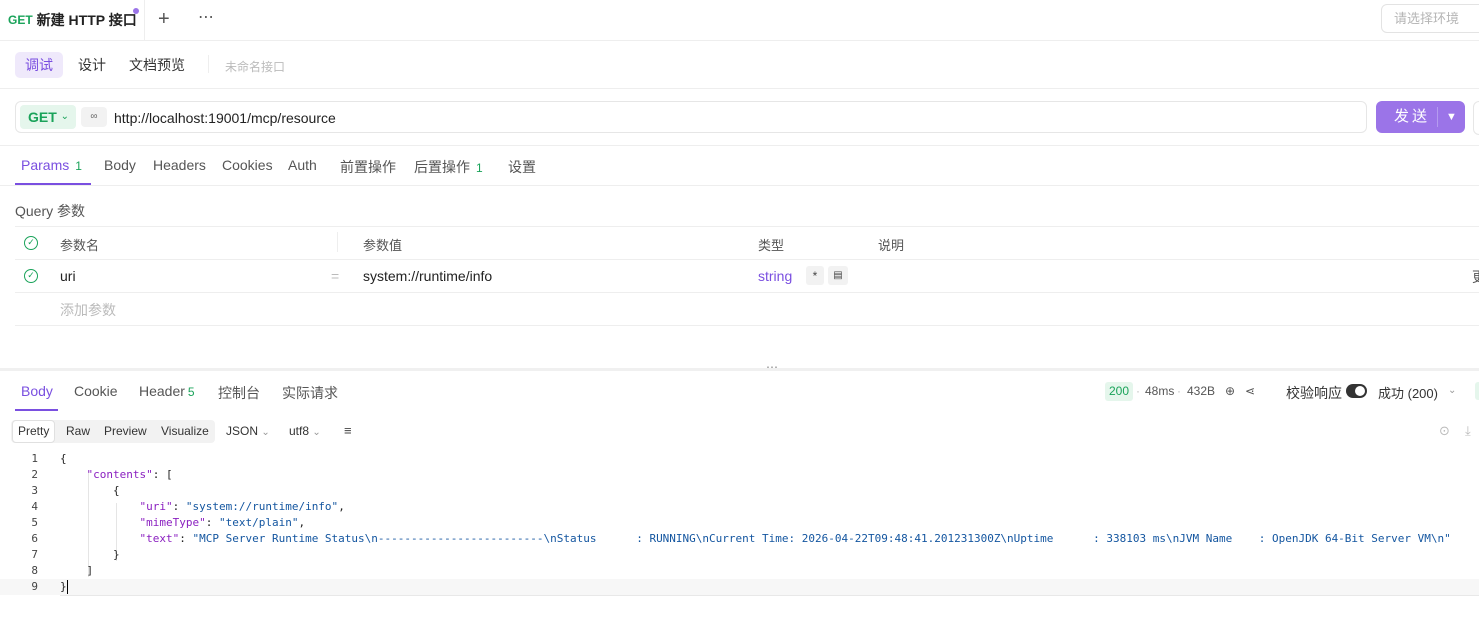  Describe the element at coordinates (772, 367) in the screenshot. I see `drag-handle-icon: ⋯` at that location.